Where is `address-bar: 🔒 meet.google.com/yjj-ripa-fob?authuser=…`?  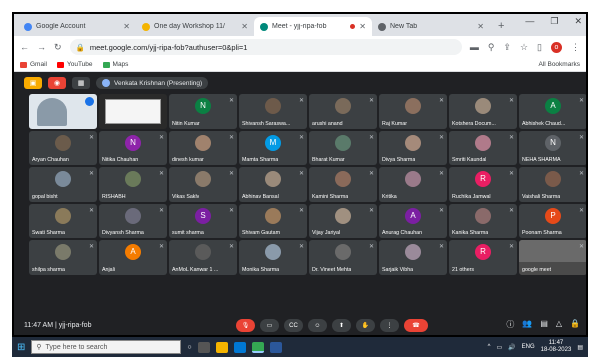 address-bar: 🔒 meet.google.com/yjj-ripa-fob?authuser=… is located at coordinates (265, 47).